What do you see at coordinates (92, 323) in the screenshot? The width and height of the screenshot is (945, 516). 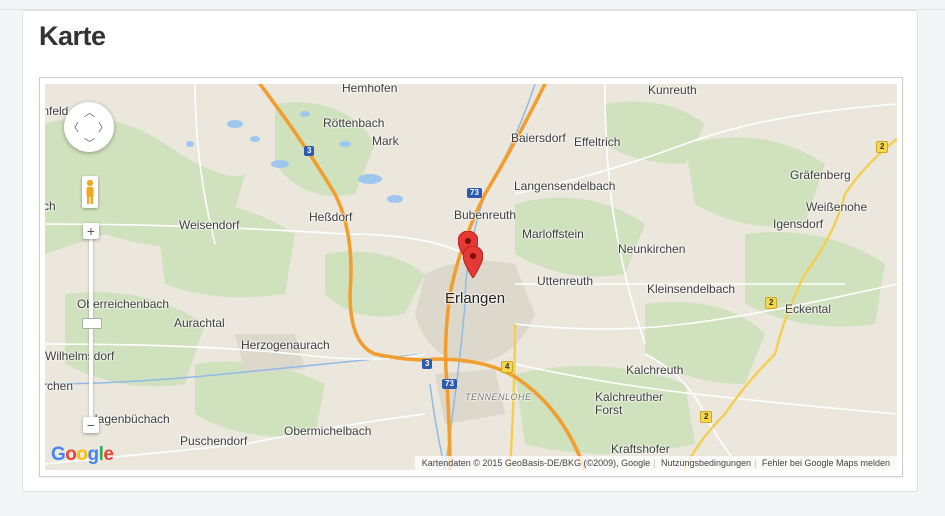 I see `zoom-slider-handle` at bounding box center [92, 323].